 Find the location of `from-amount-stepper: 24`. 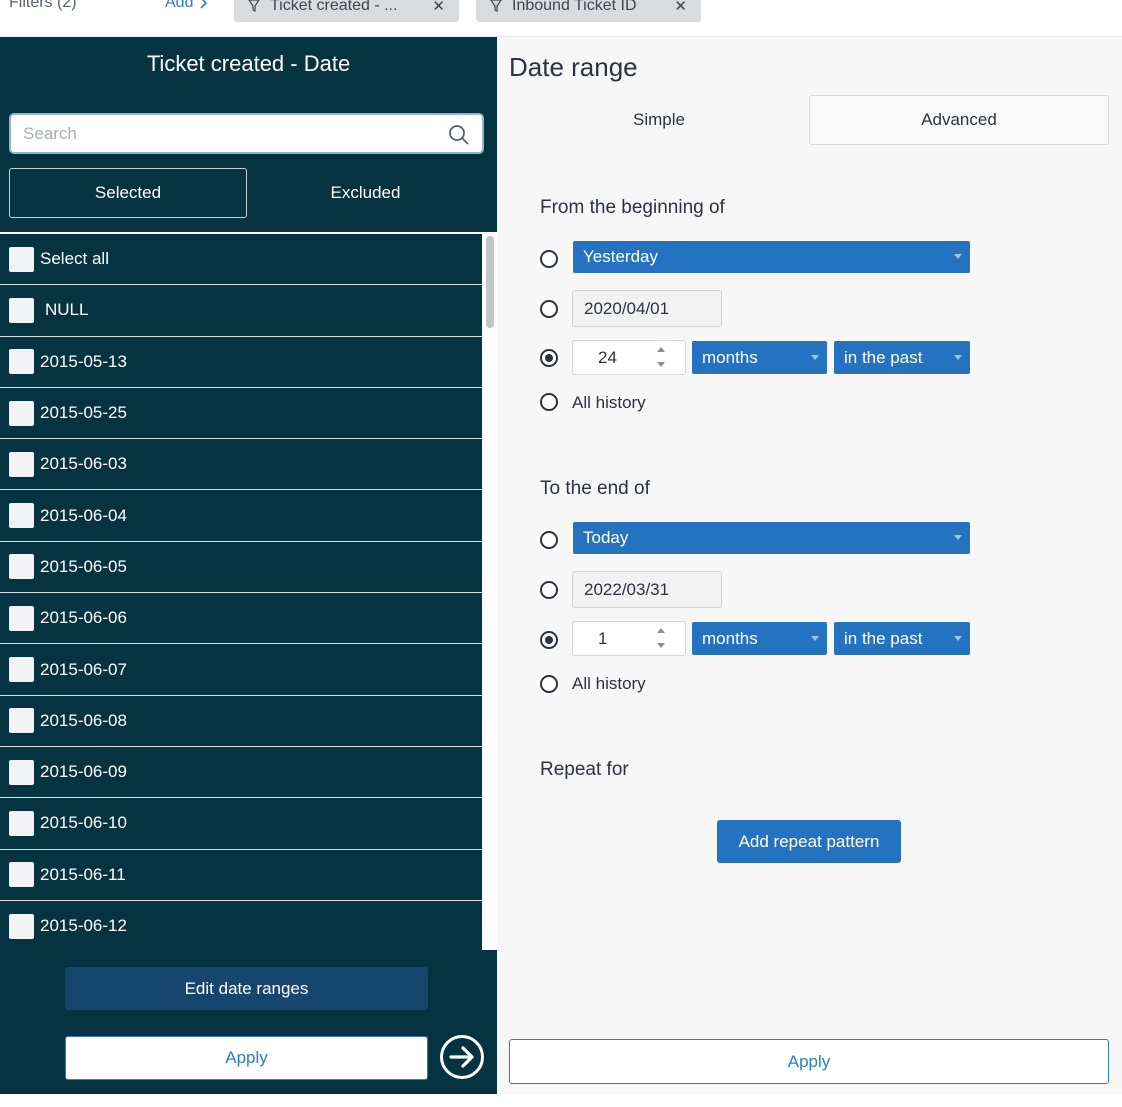

from-amount-stepper: 24 is located at coordinates (629, 357).